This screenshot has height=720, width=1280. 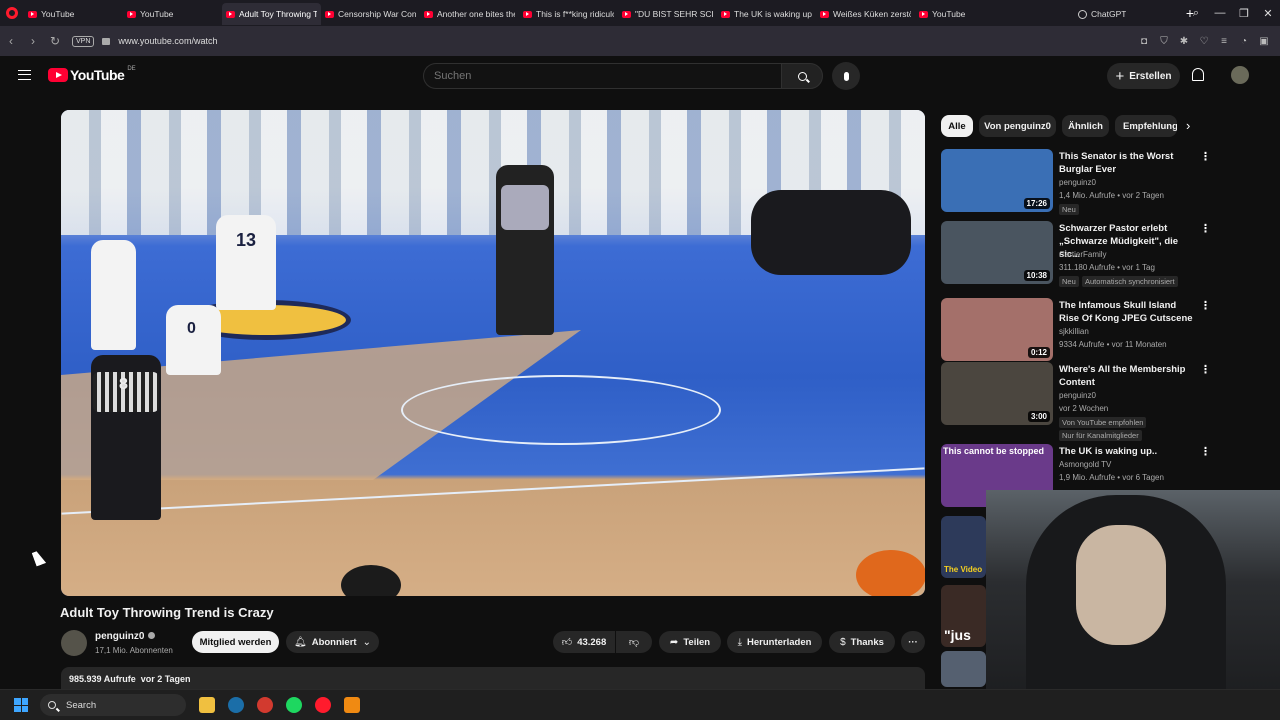 I want to click on chrome-icon, so click(x=265, y=705).